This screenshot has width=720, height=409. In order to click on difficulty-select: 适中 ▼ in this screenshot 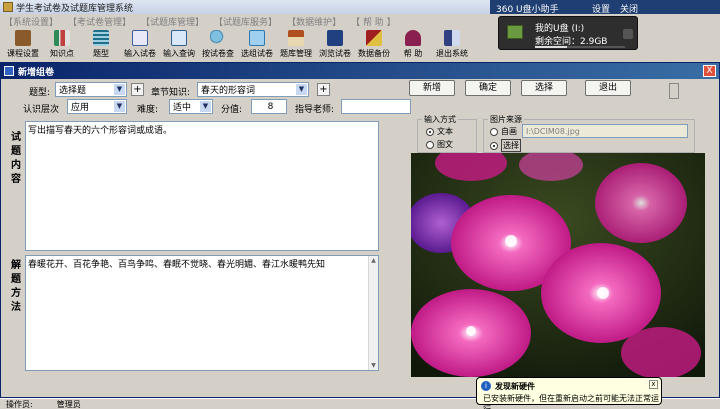, I will do `click(191, 106)`.